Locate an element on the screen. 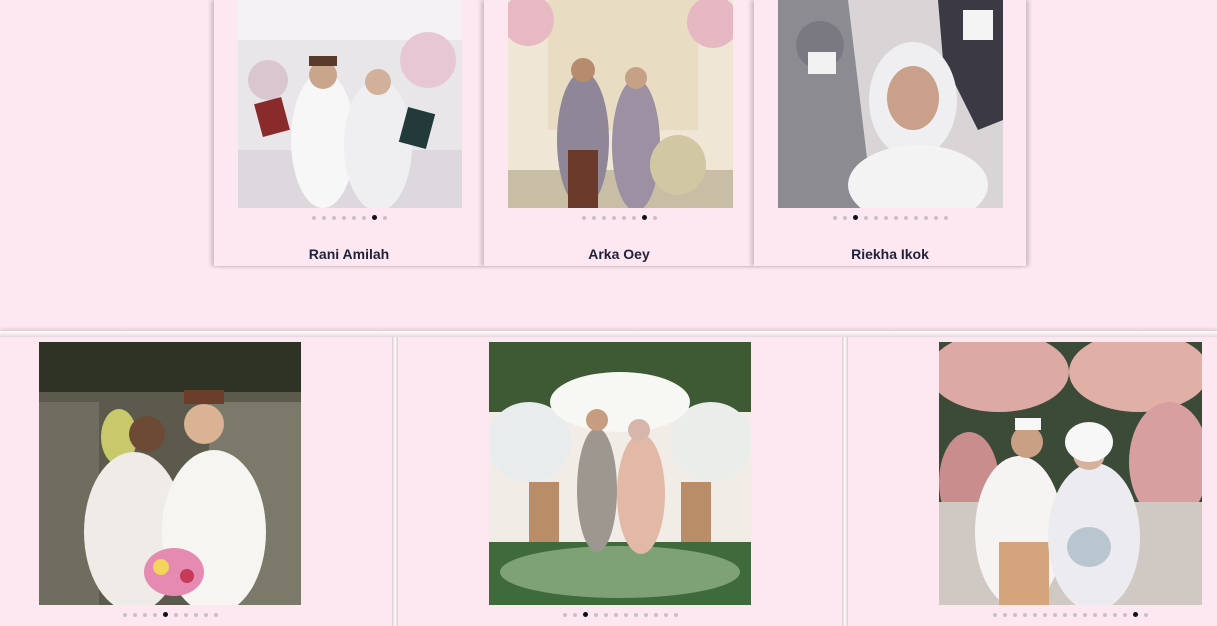  portfolio-card-3: Riekha Ikok is located at coordinates (890, 133).